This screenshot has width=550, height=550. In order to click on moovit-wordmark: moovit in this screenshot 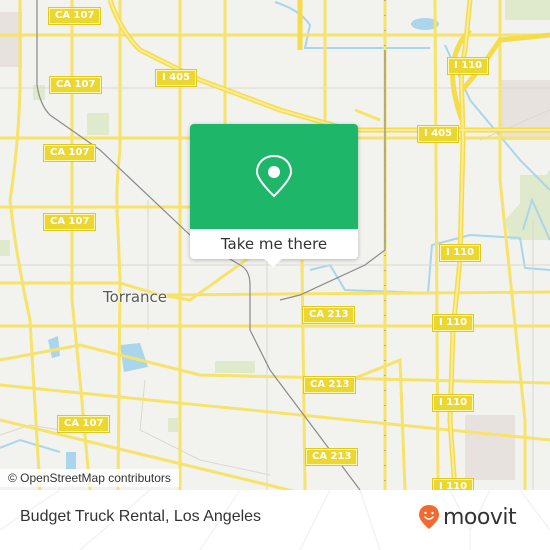, I will do `click(480, 517)`.